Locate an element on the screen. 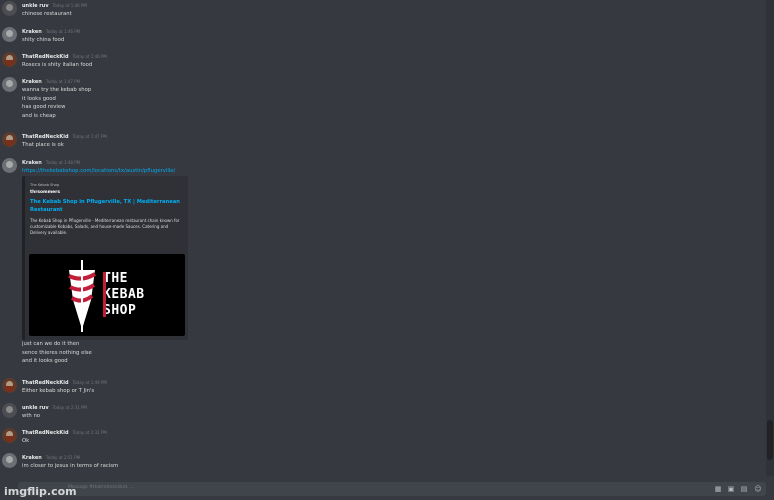 Image resolution: width=774 pixels, height=500 pixels. message-text: sence thieres nothing else is located at coordinates (57, 352).